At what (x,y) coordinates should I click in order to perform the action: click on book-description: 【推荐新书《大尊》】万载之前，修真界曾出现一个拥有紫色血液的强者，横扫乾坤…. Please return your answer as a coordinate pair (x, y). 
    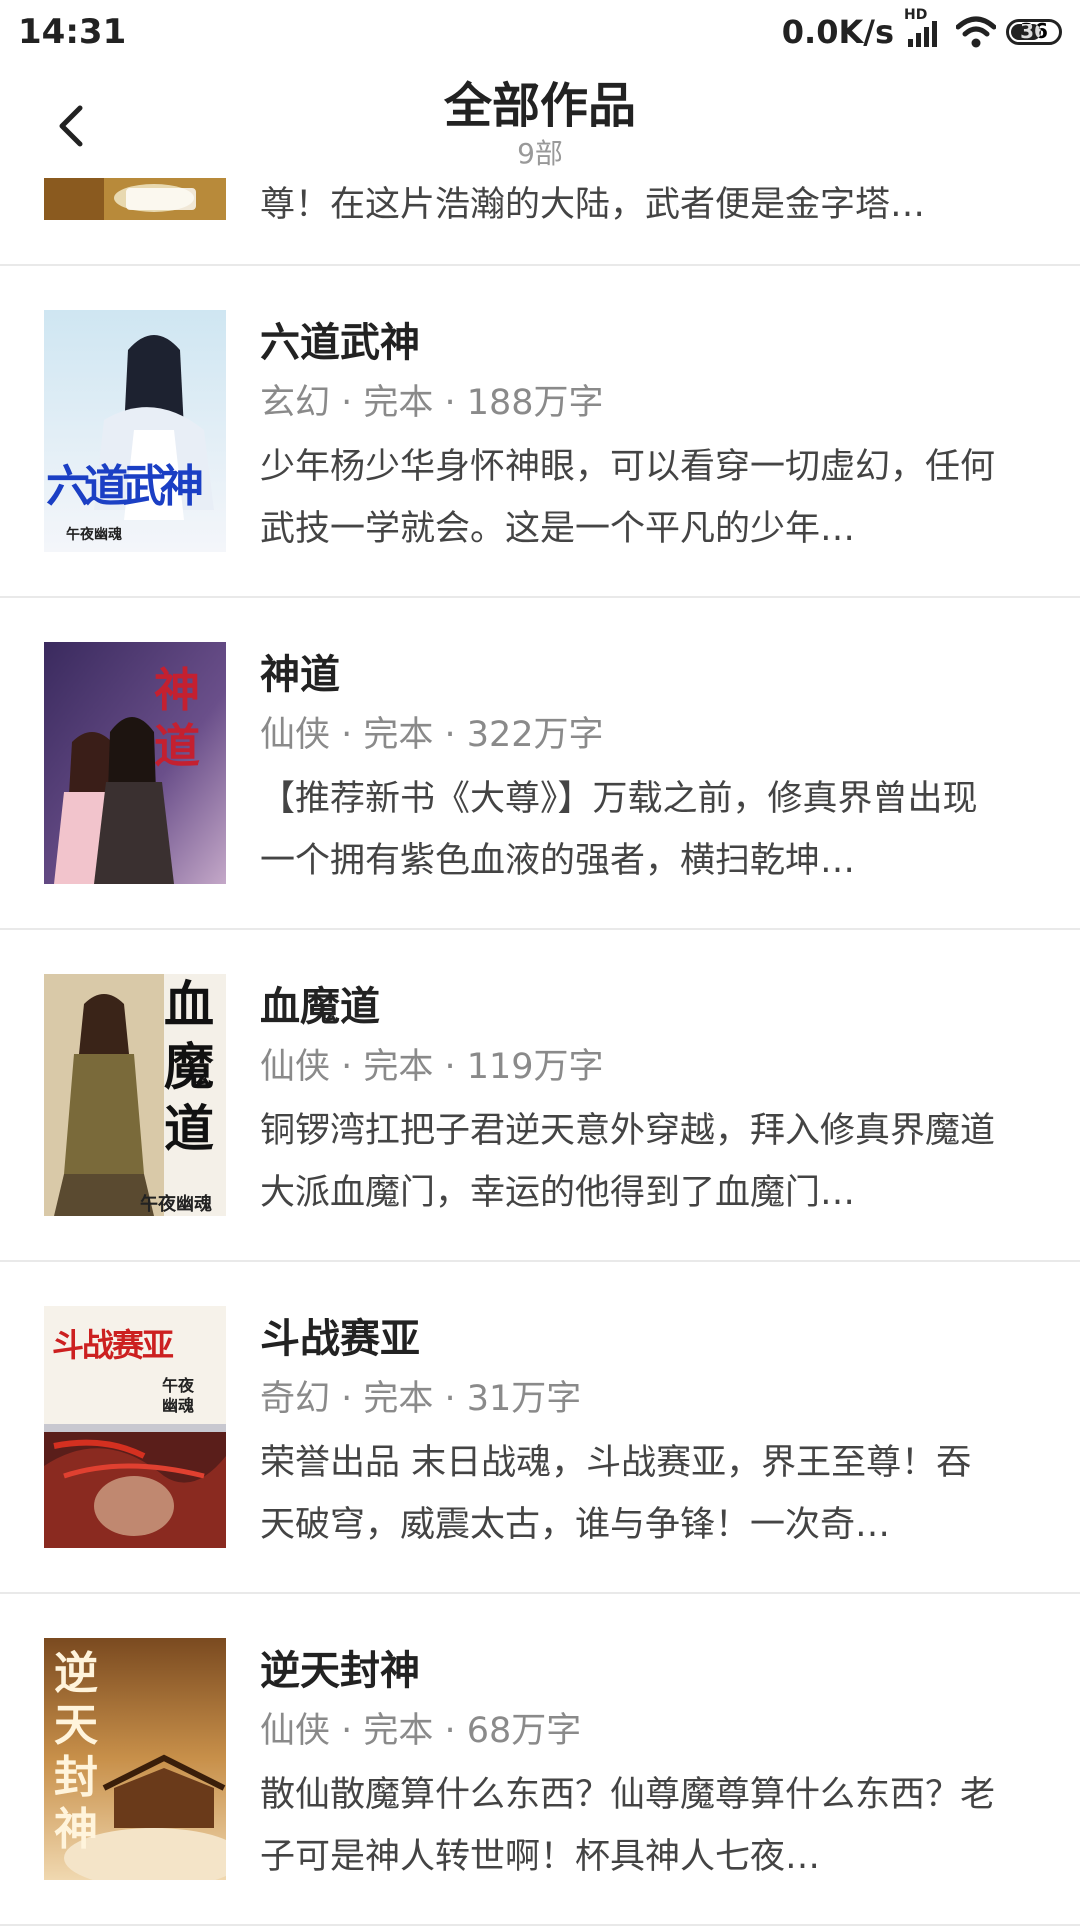
    Looking at the image, I should click on (619, 830).